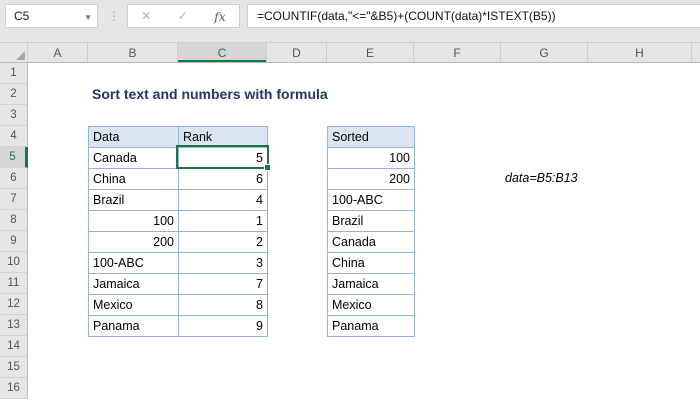 The height and width of the screenshot is (400, 700). What do you see at coordinates (210, 94) in the screenshot?
I see `worksheet-title-cell: Sort text and numbers with formula` at bounding box center [210, 94].